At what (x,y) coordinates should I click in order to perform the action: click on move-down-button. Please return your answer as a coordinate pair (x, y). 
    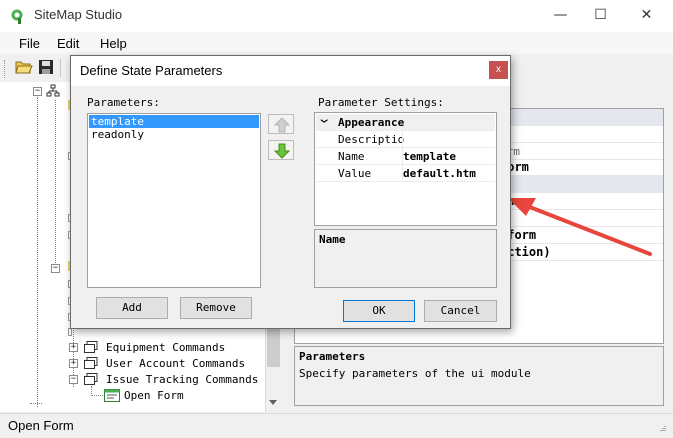
    Looking at the image, I should click on (281, 150).